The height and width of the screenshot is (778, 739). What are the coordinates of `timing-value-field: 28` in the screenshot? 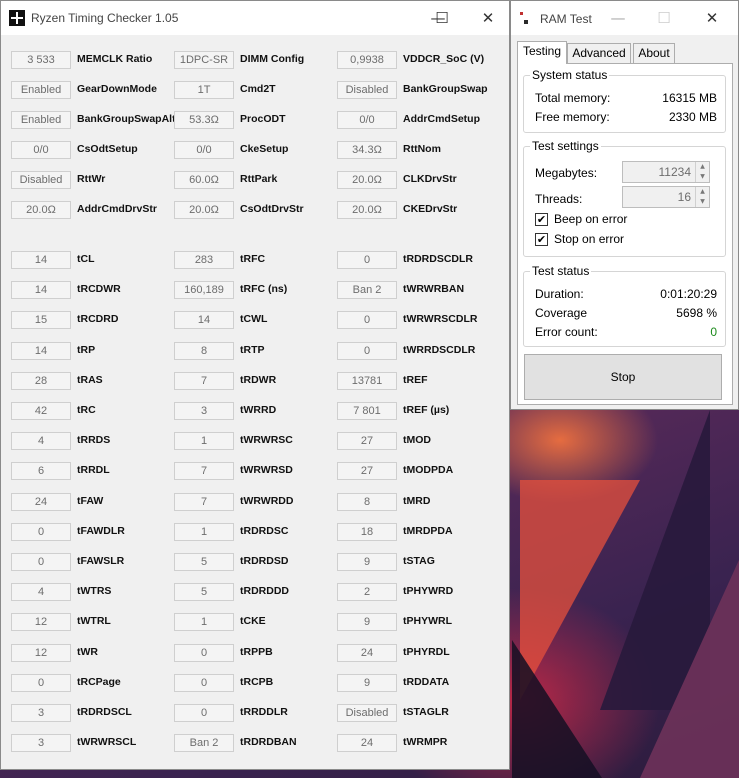 It's located at (41, 381).